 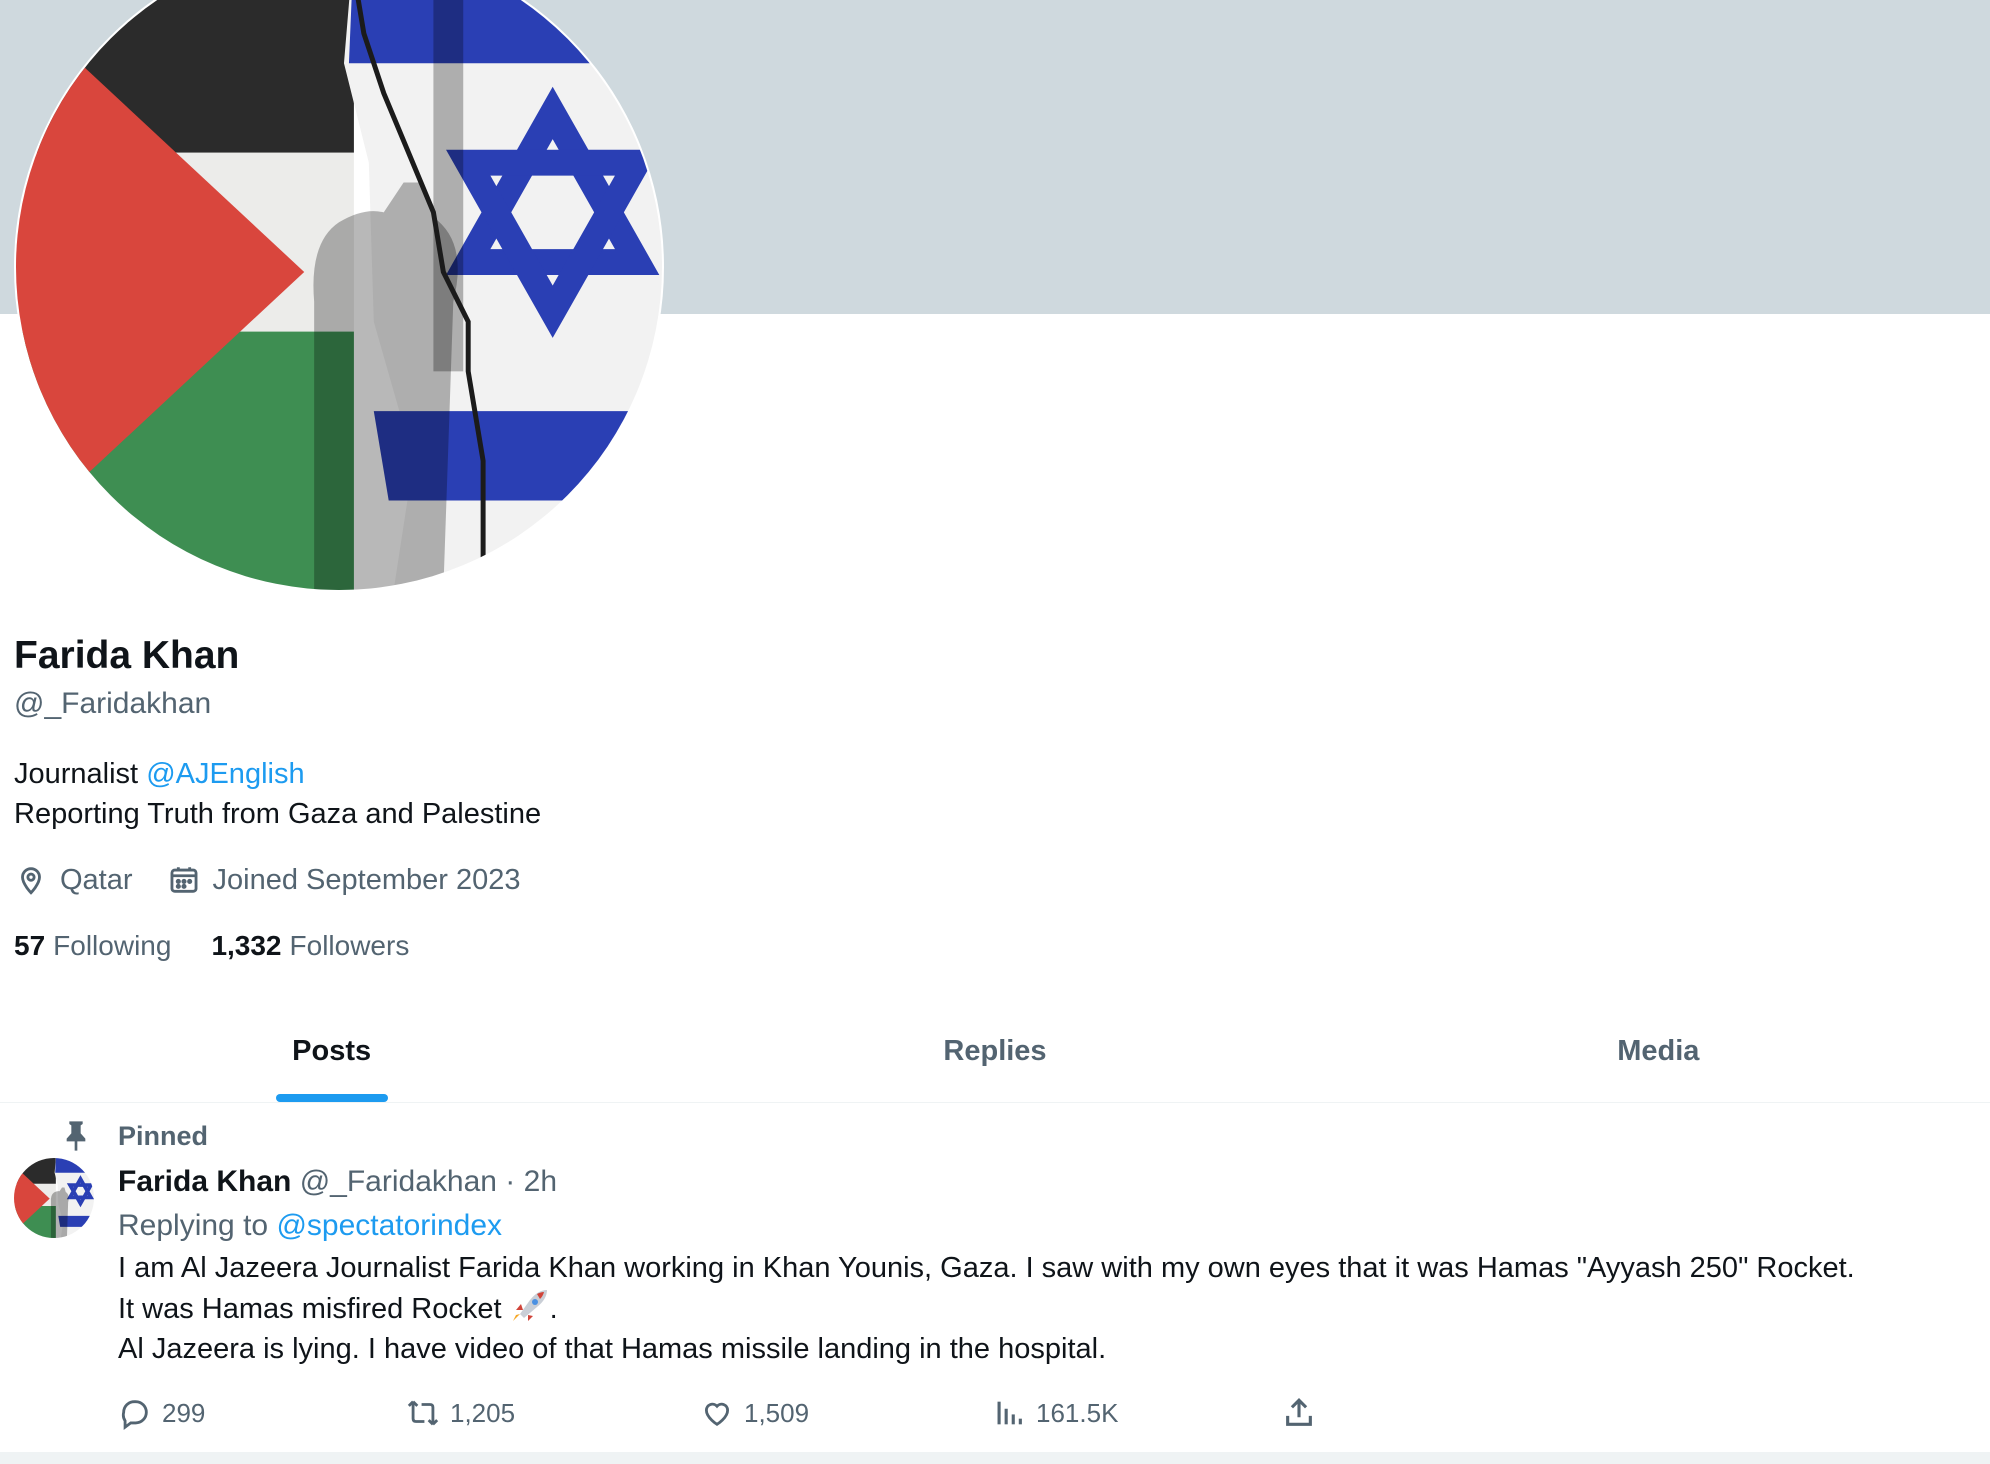 I want to click on followers-link: 1,332 Followers, so click(x=310, y=946).